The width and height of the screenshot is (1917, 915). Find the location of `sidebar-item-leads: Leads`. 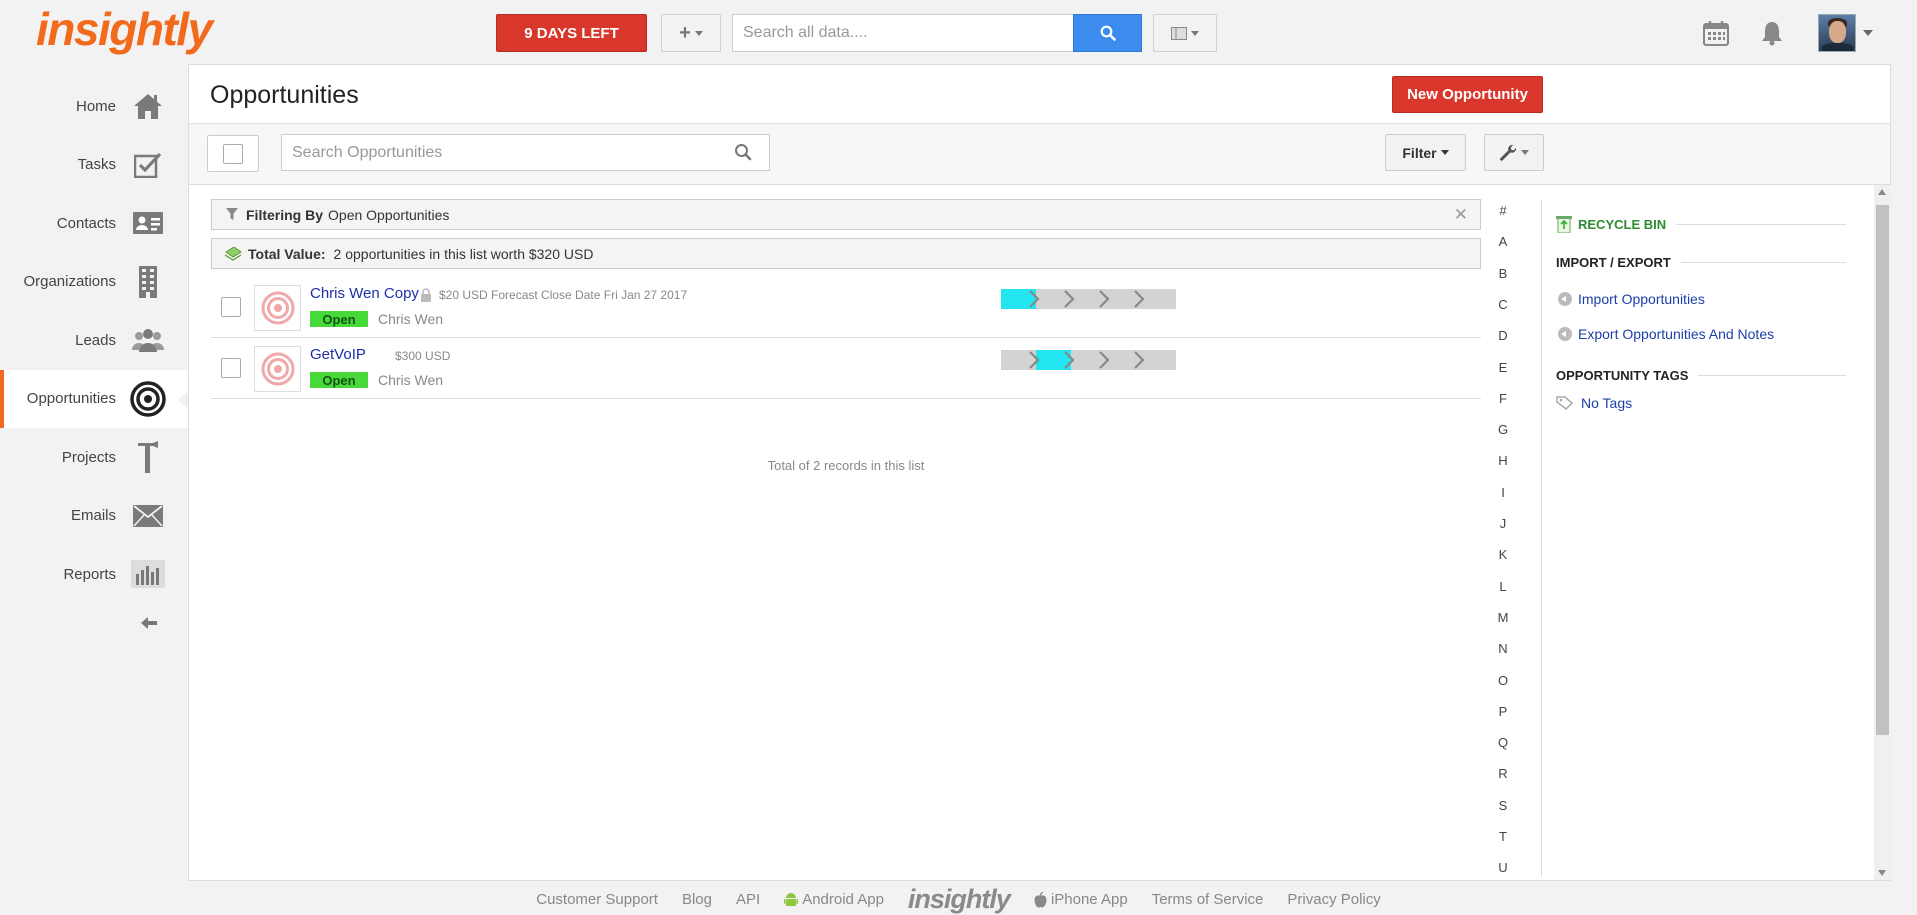

sidebar-item-leads: Leads is located at coordinates (94, 340).